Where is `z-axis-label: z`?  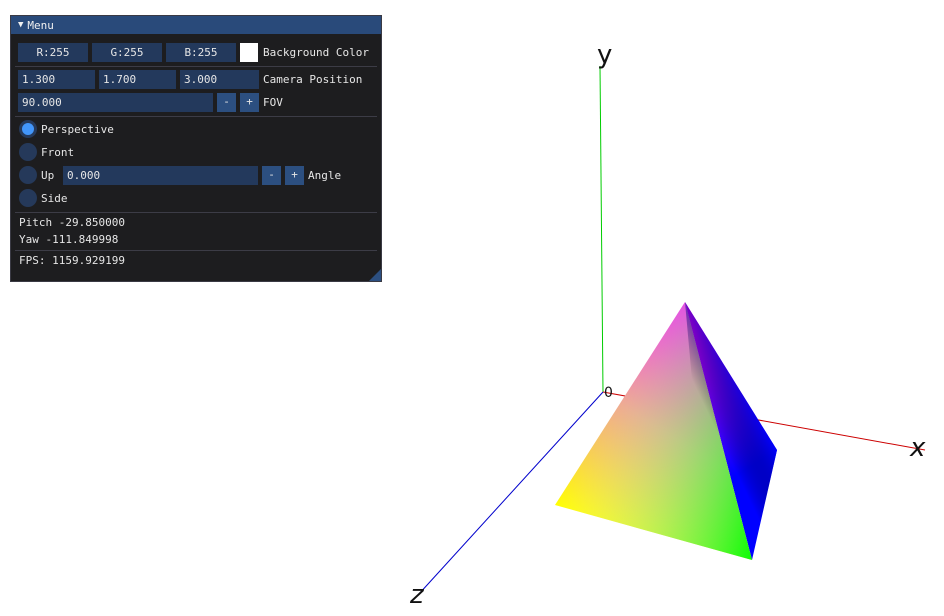
z-axis-label: z is located at coordinates (417, 595).